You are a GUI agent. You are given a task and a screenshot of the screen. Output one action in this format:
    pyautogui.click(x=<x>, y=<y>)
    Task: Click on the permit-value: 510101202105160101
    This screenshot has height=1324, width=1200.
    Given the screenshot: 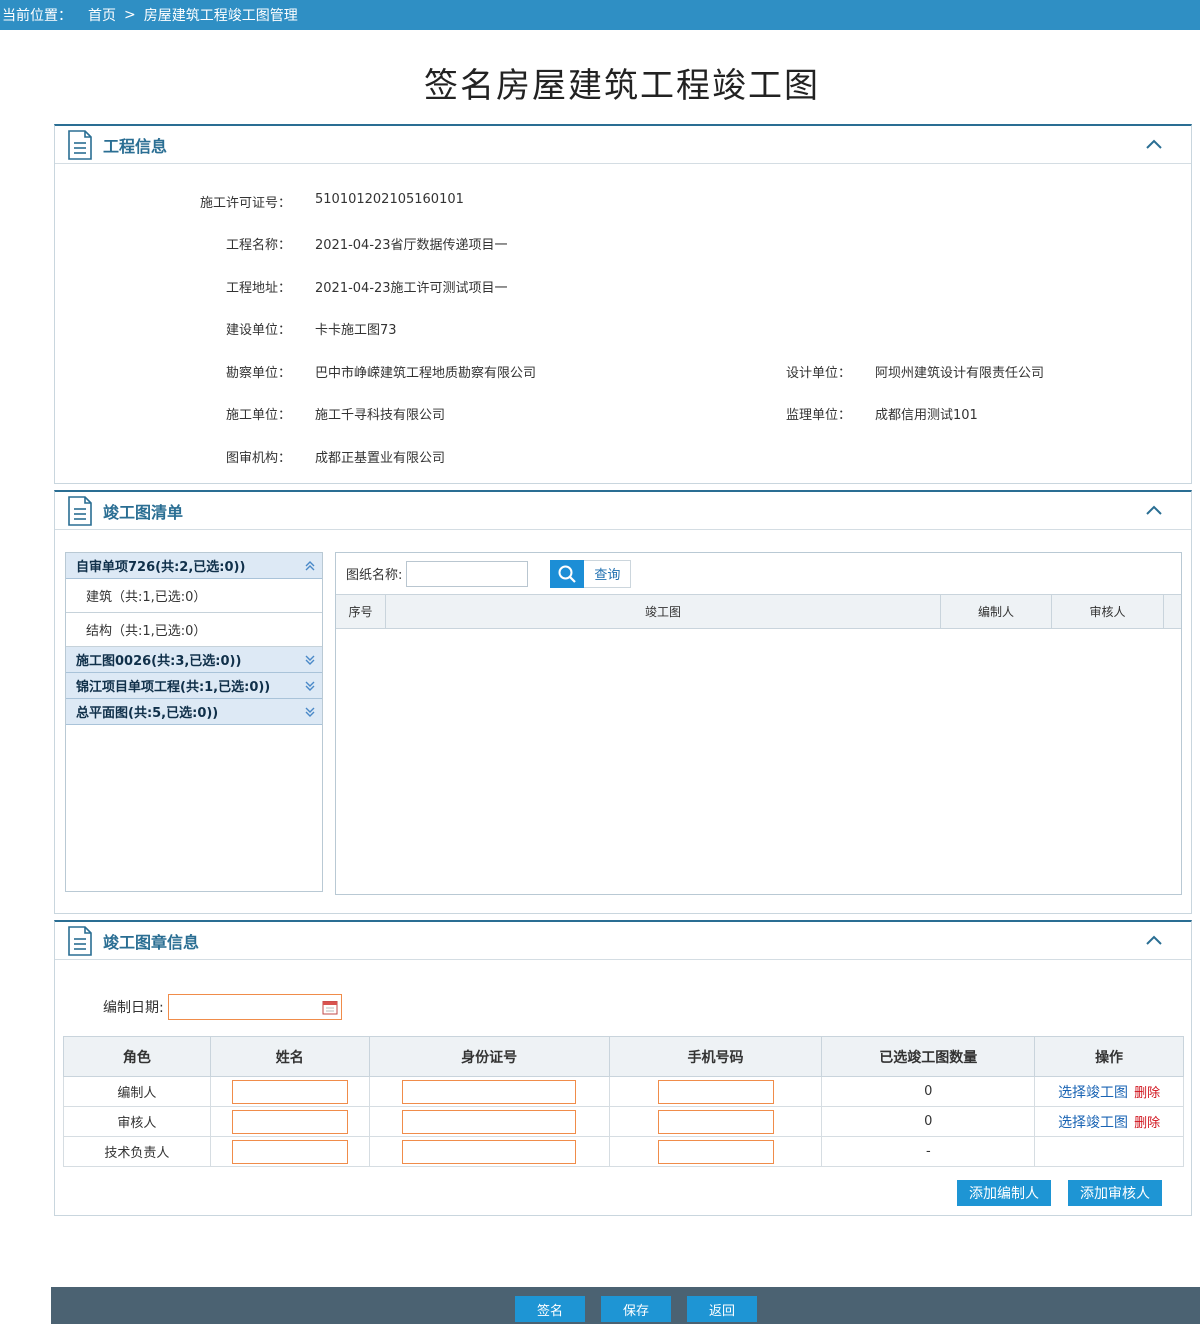 What is the action you would take?
    pyautogui.click(x=389, y=199)
    